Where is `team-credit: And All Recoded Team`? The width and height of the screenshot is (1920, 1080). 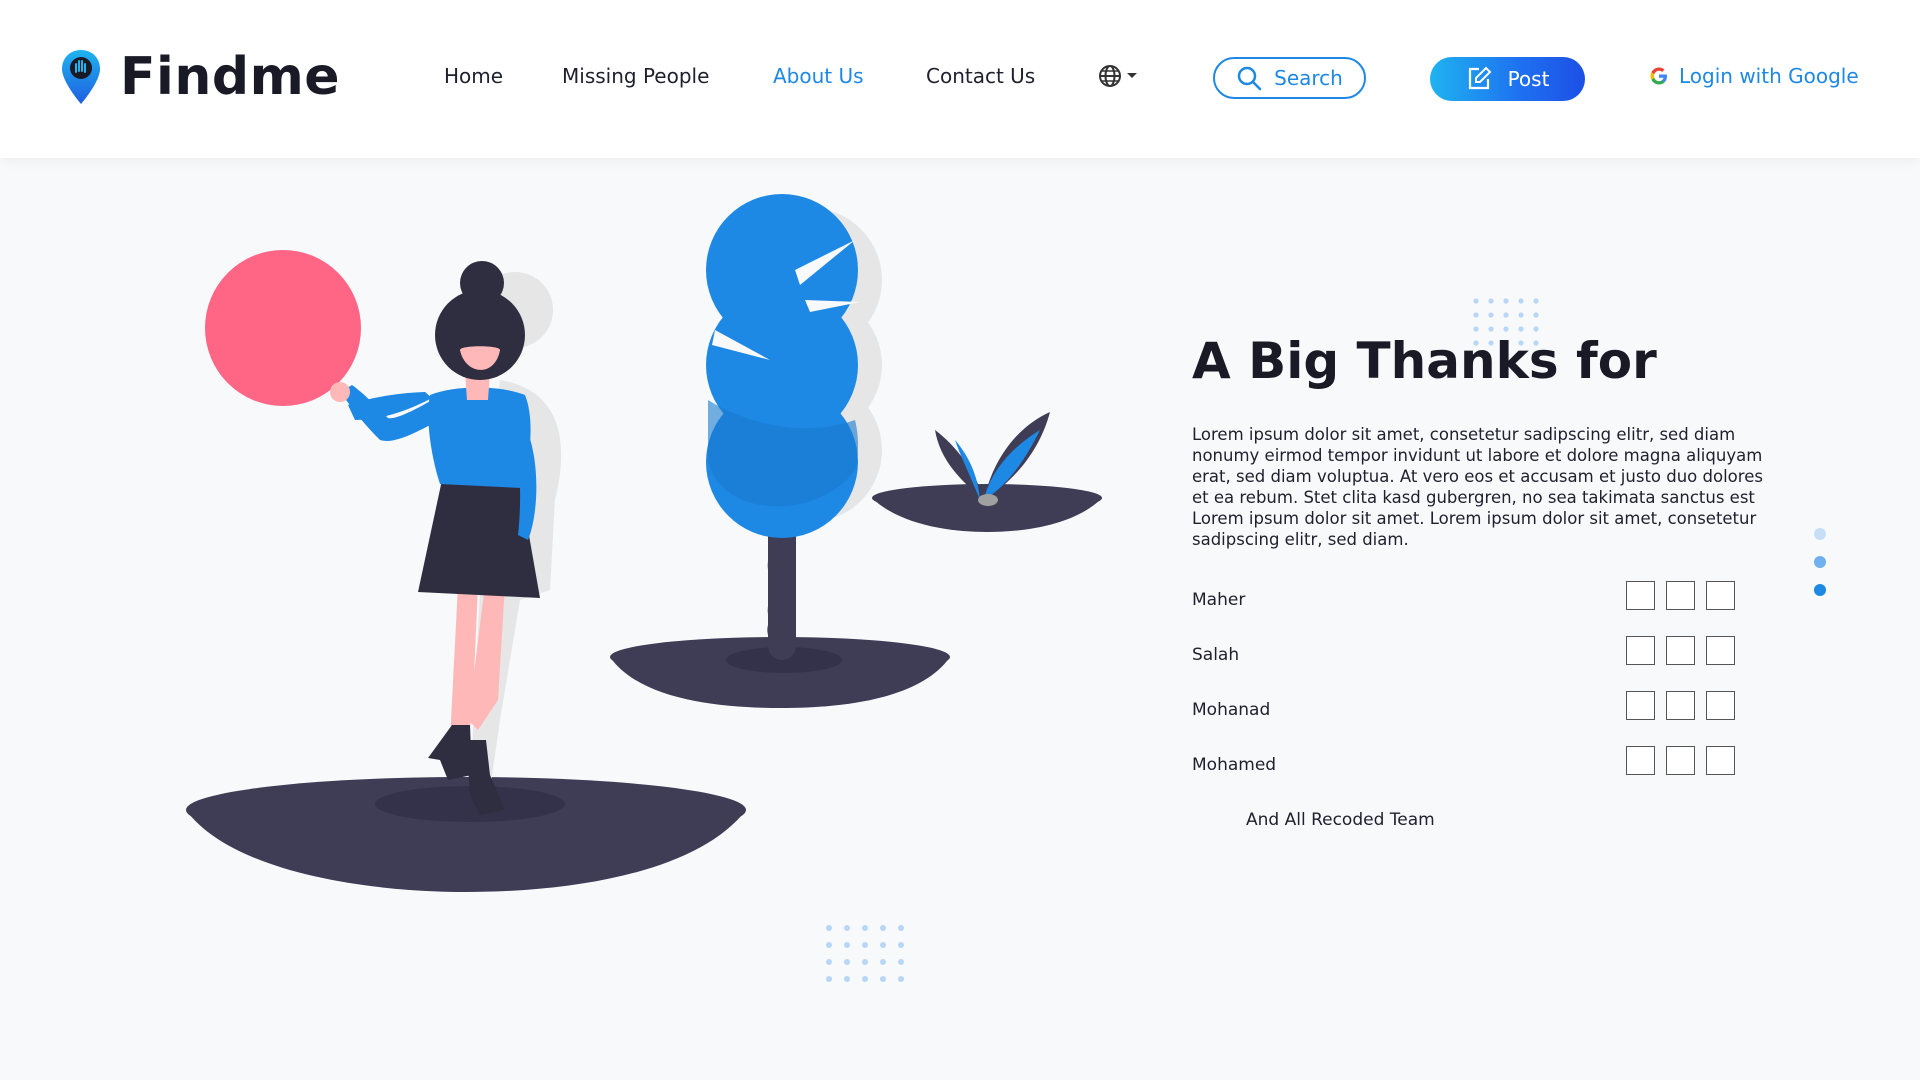 team-credit: And All Recoded Team is located at coordinates (1340, 820).